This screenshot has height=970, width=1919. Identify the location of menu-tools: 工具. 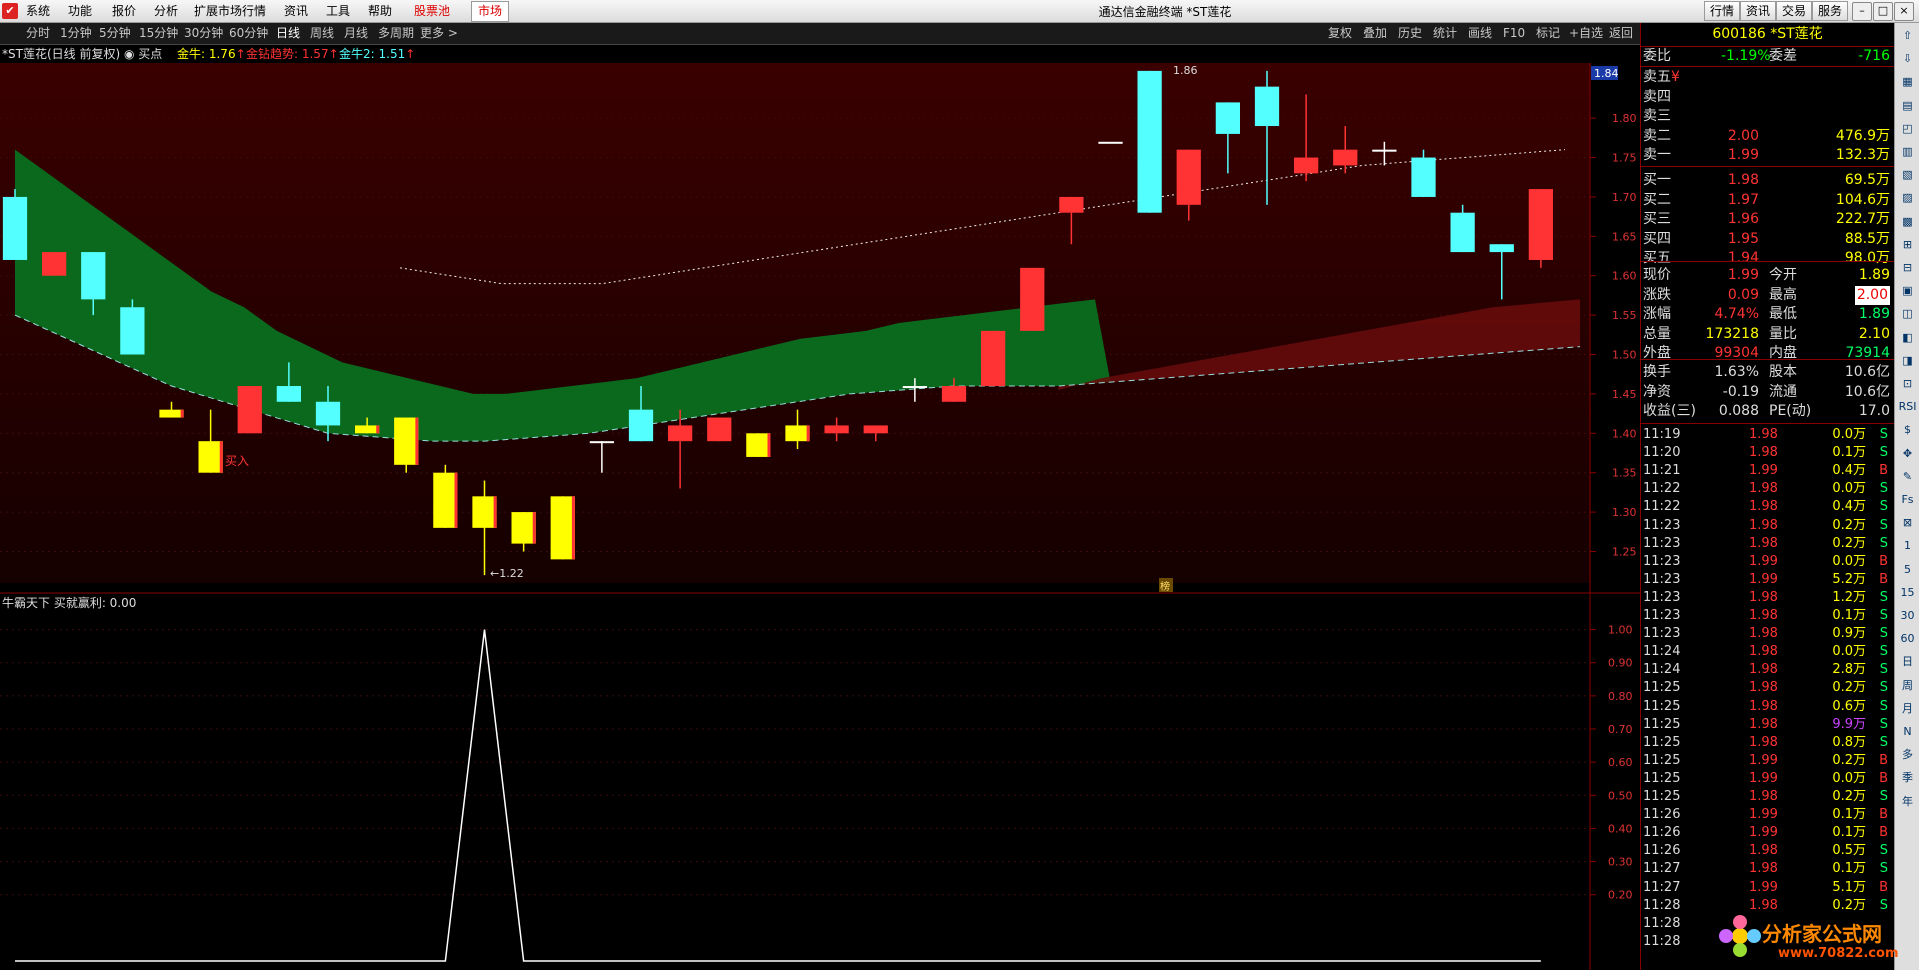
(338, 11).